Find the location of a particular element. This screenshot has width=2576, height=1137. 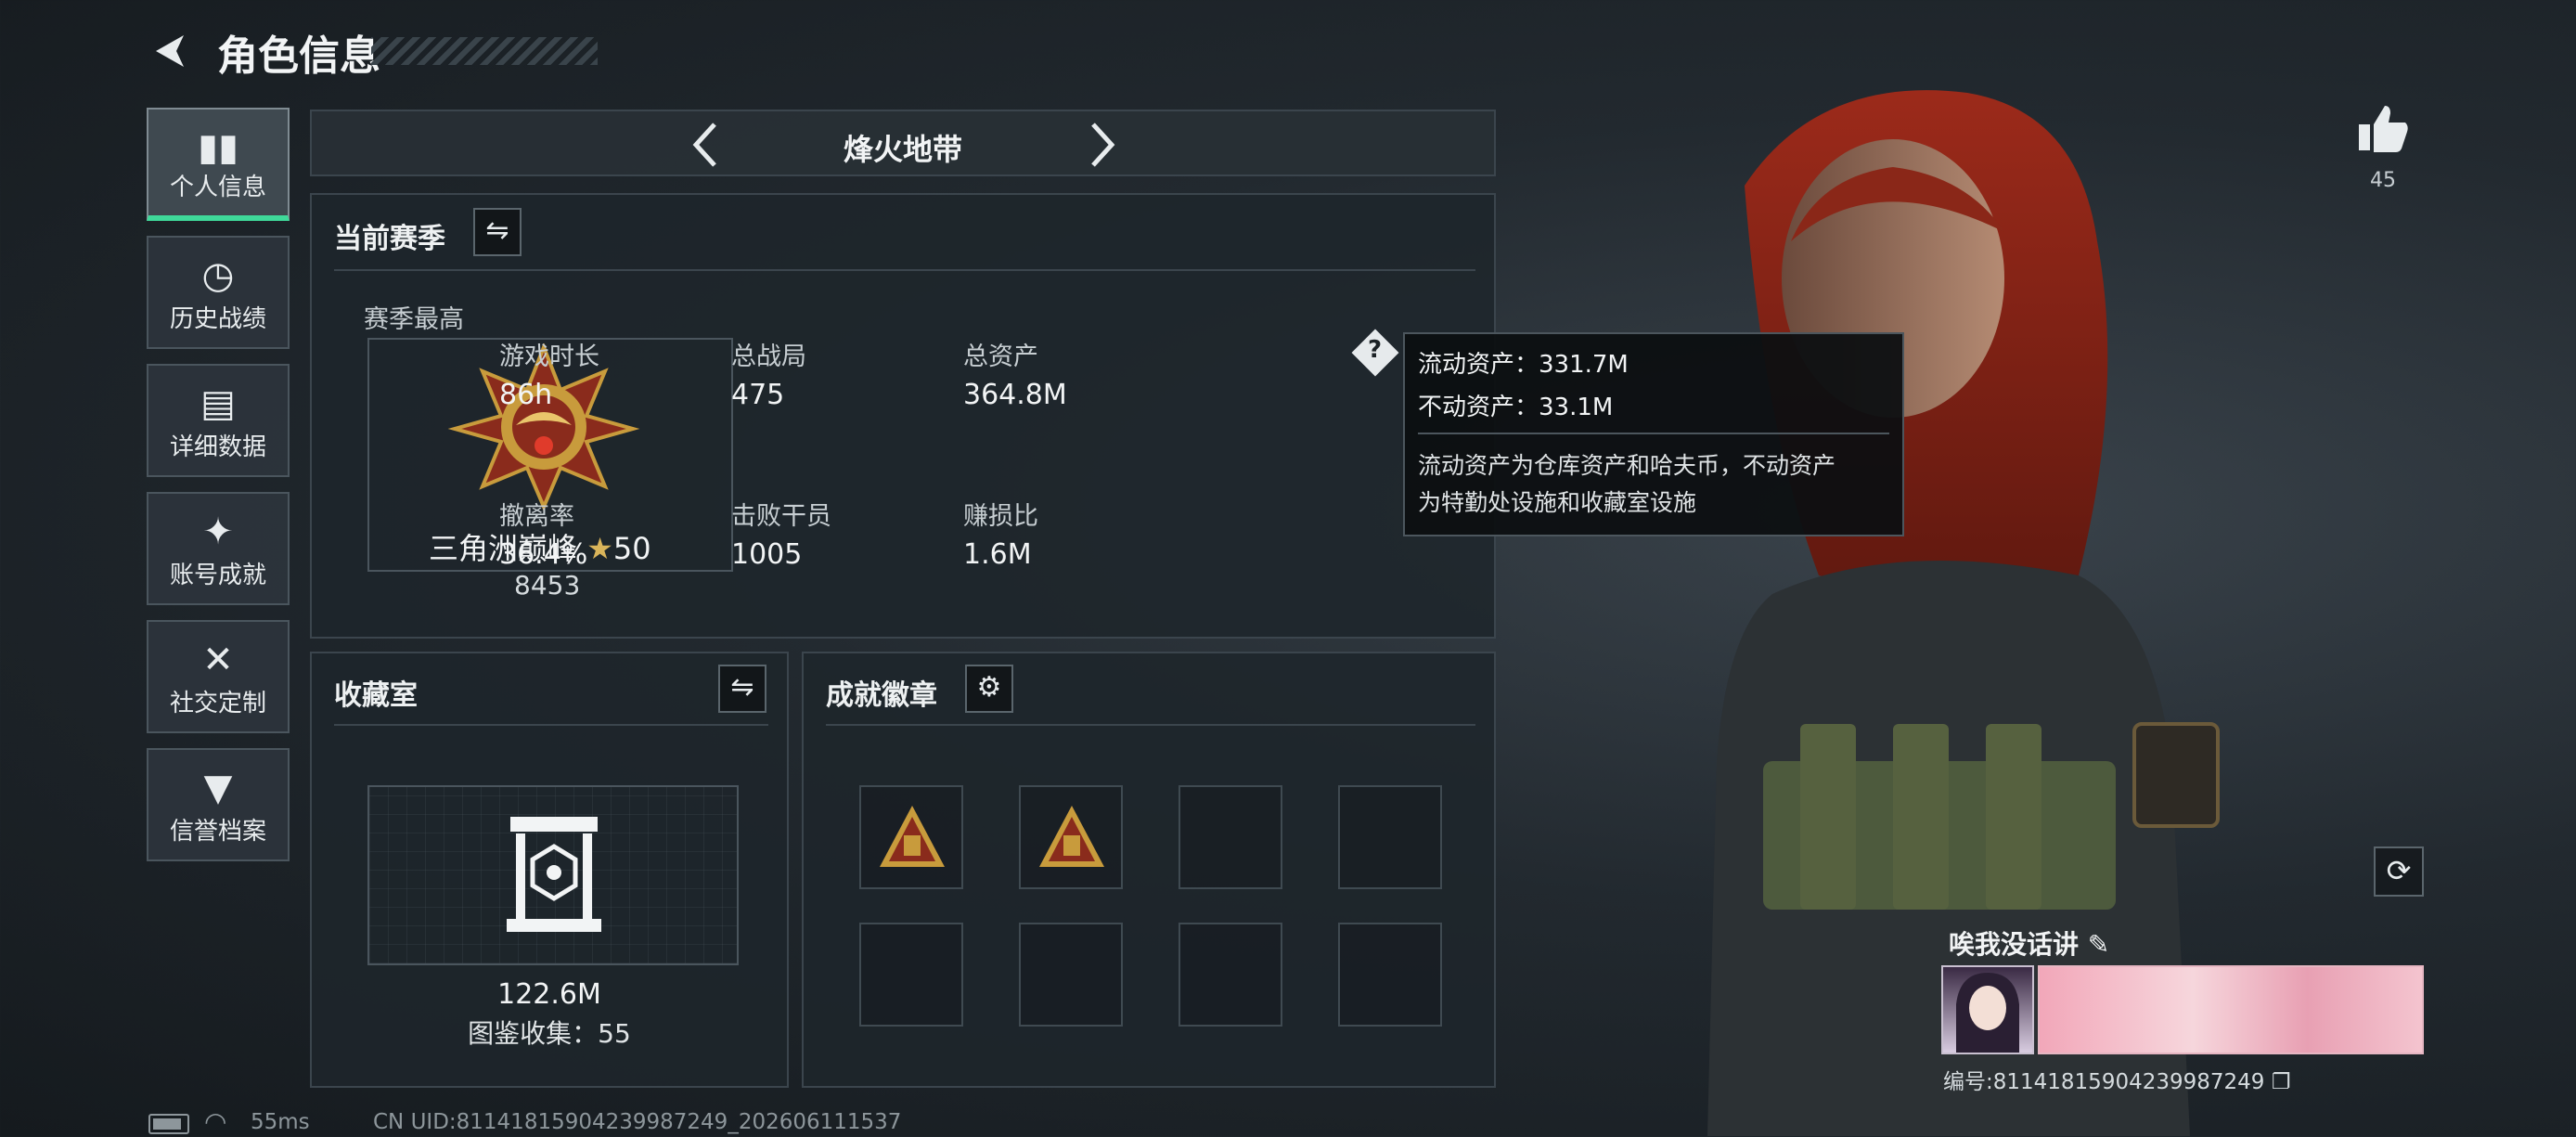

nav-item-5: ▼ 信誉档案 is located at coordinates (218, 804).